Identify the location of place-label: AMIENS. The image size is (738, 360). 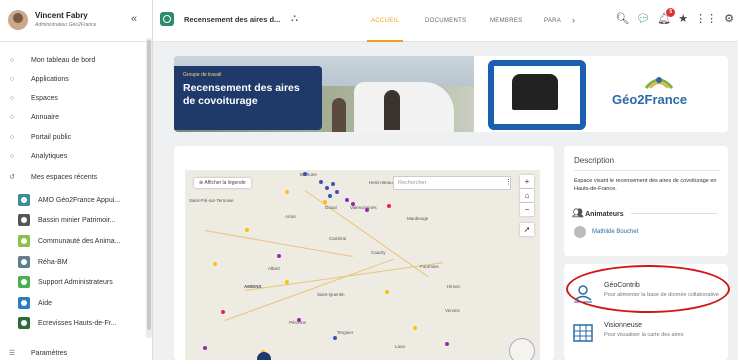
(253, 286).